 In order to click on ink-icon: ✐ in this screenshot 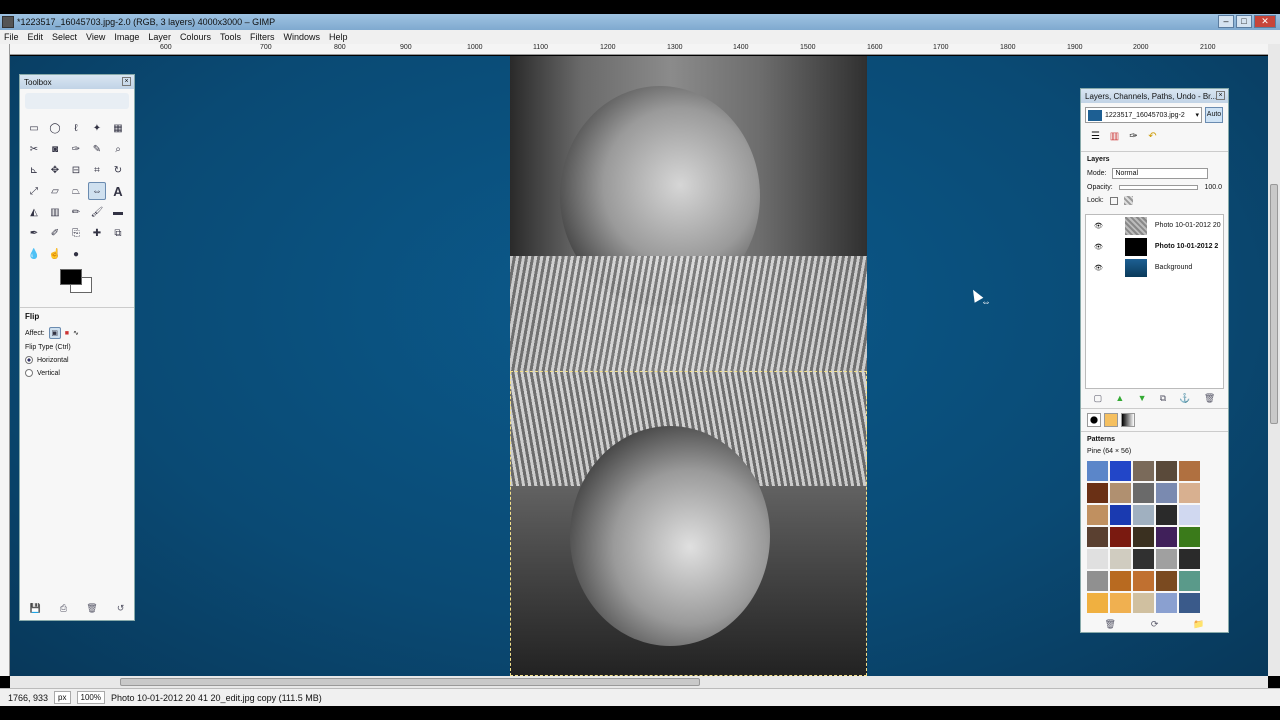, I will do `click(55, 233)`.